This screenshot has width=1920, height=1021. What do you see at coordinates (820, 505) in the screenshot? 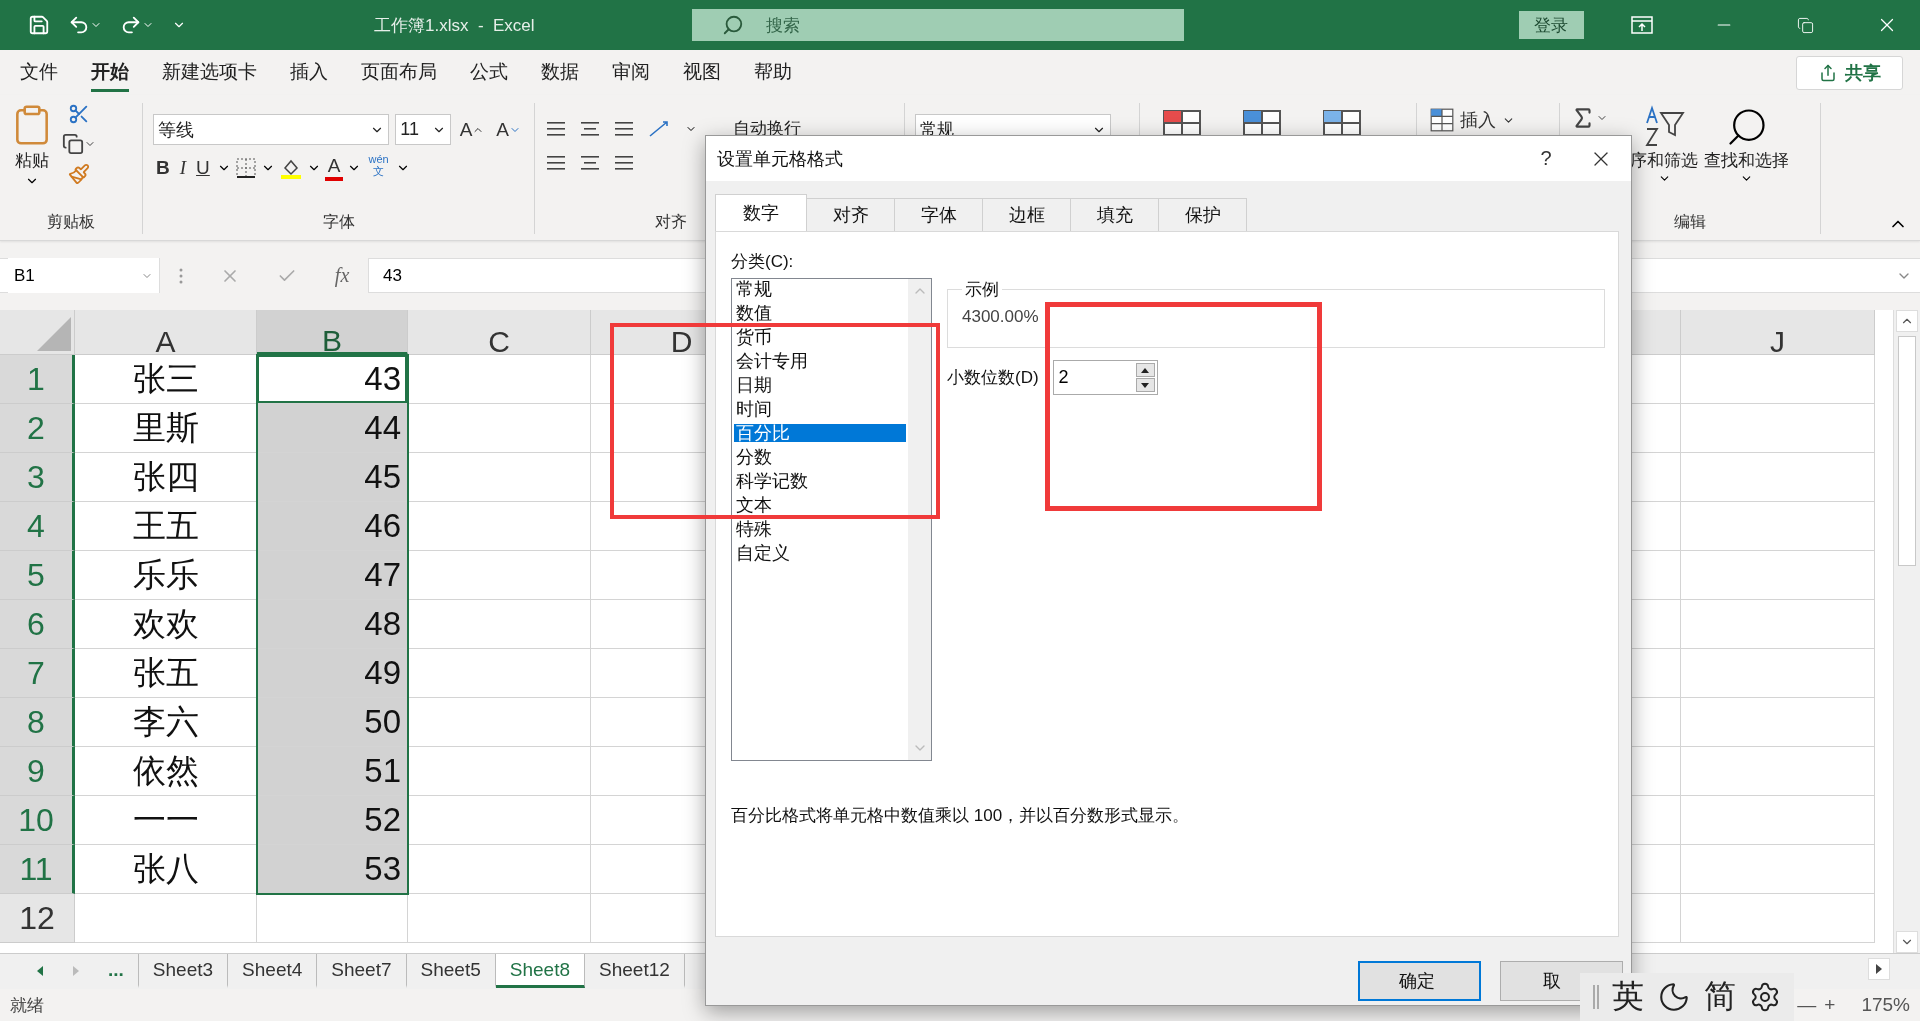
I see `category-item: 文本` at bounding box center [820, 505].